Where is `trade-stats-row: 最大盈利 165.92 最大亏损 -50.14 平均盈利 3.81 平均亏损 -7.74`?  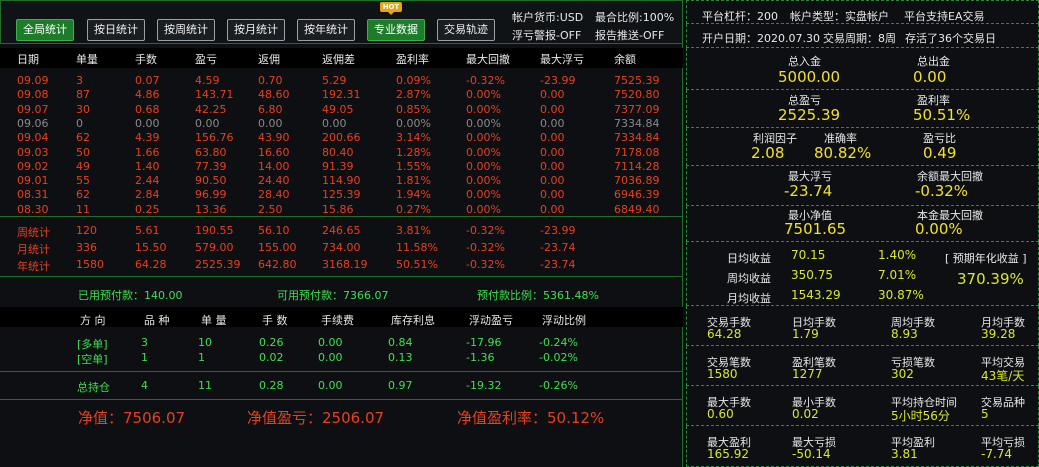
trade-stats-row: 最大盈利 165.92 最大亏损 -50.14 平均盈利 3.81 平均亏损 -7.74 is located at coordinates (862, 446).